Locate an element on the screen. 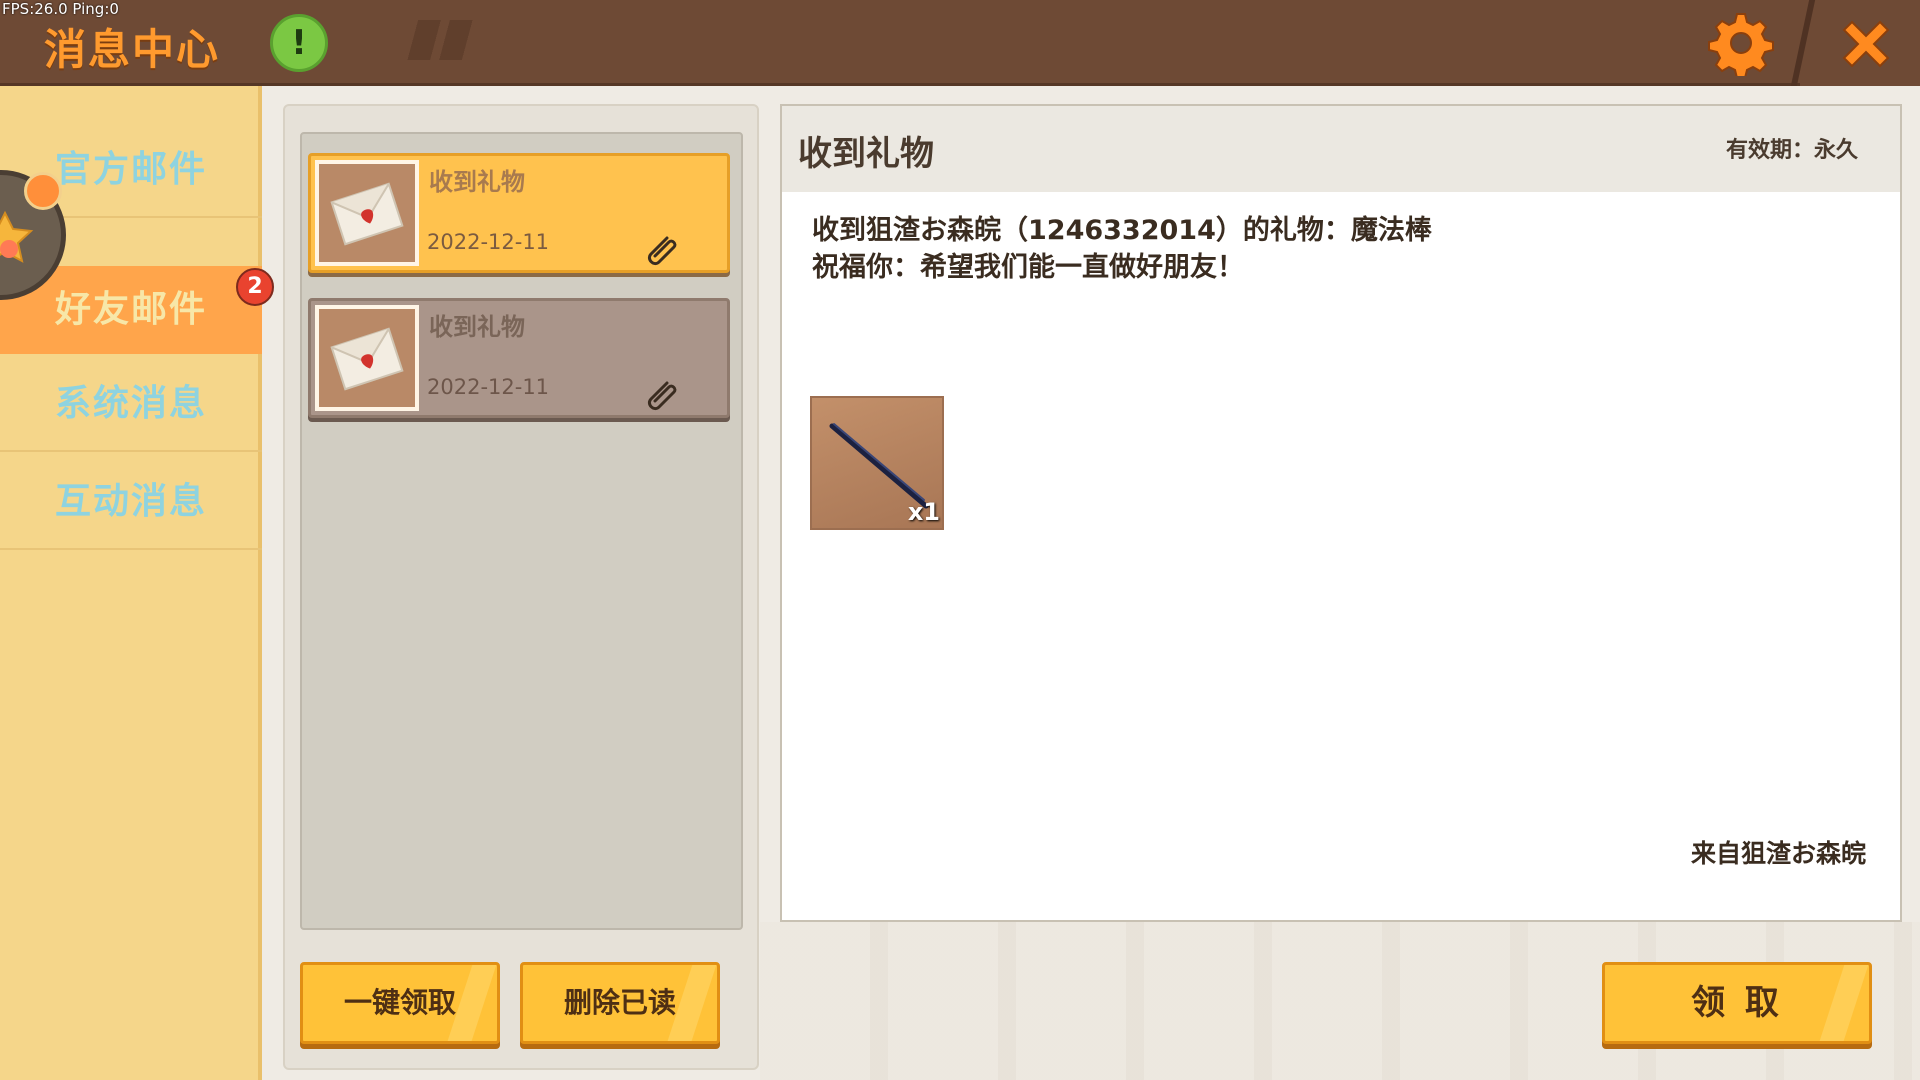  mail-detail-title: 收到礼物 is located at coordinates (866, 154).